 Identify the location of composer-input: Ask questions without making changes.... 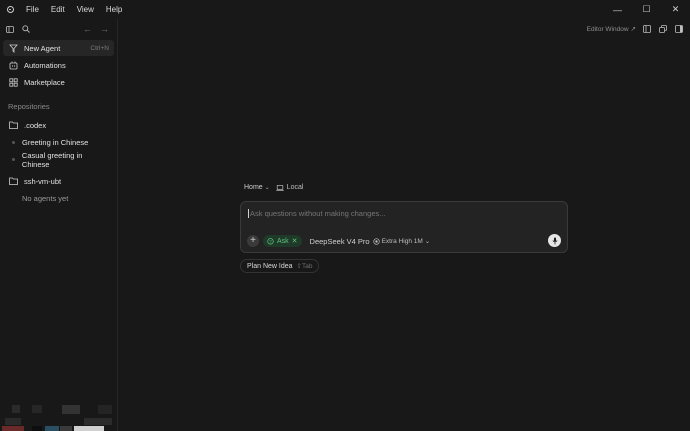
(317, 213).